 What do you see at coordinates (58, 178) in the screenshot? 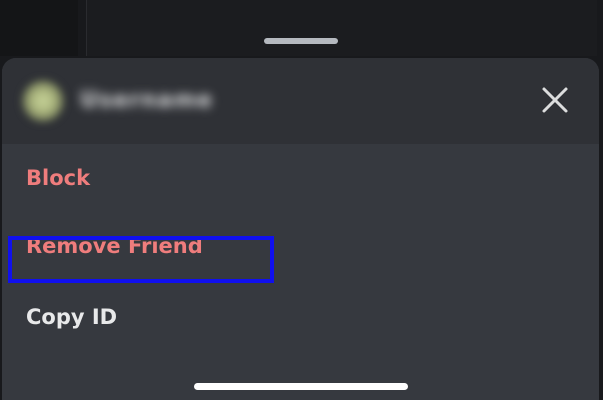
I see `block-menu-item: Block` at bounding box center [58, 178].